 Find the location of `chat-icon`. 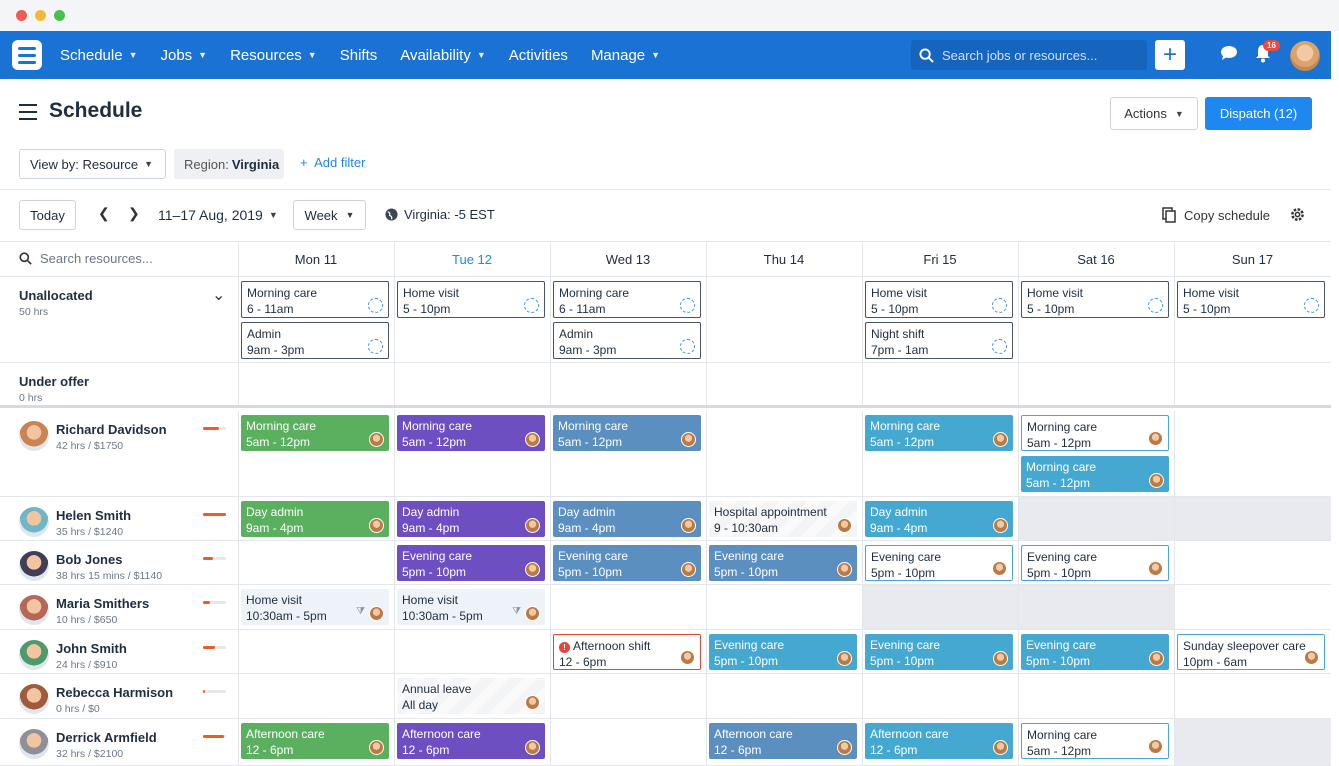

chat-icon is located at coordinates (1229, 53).